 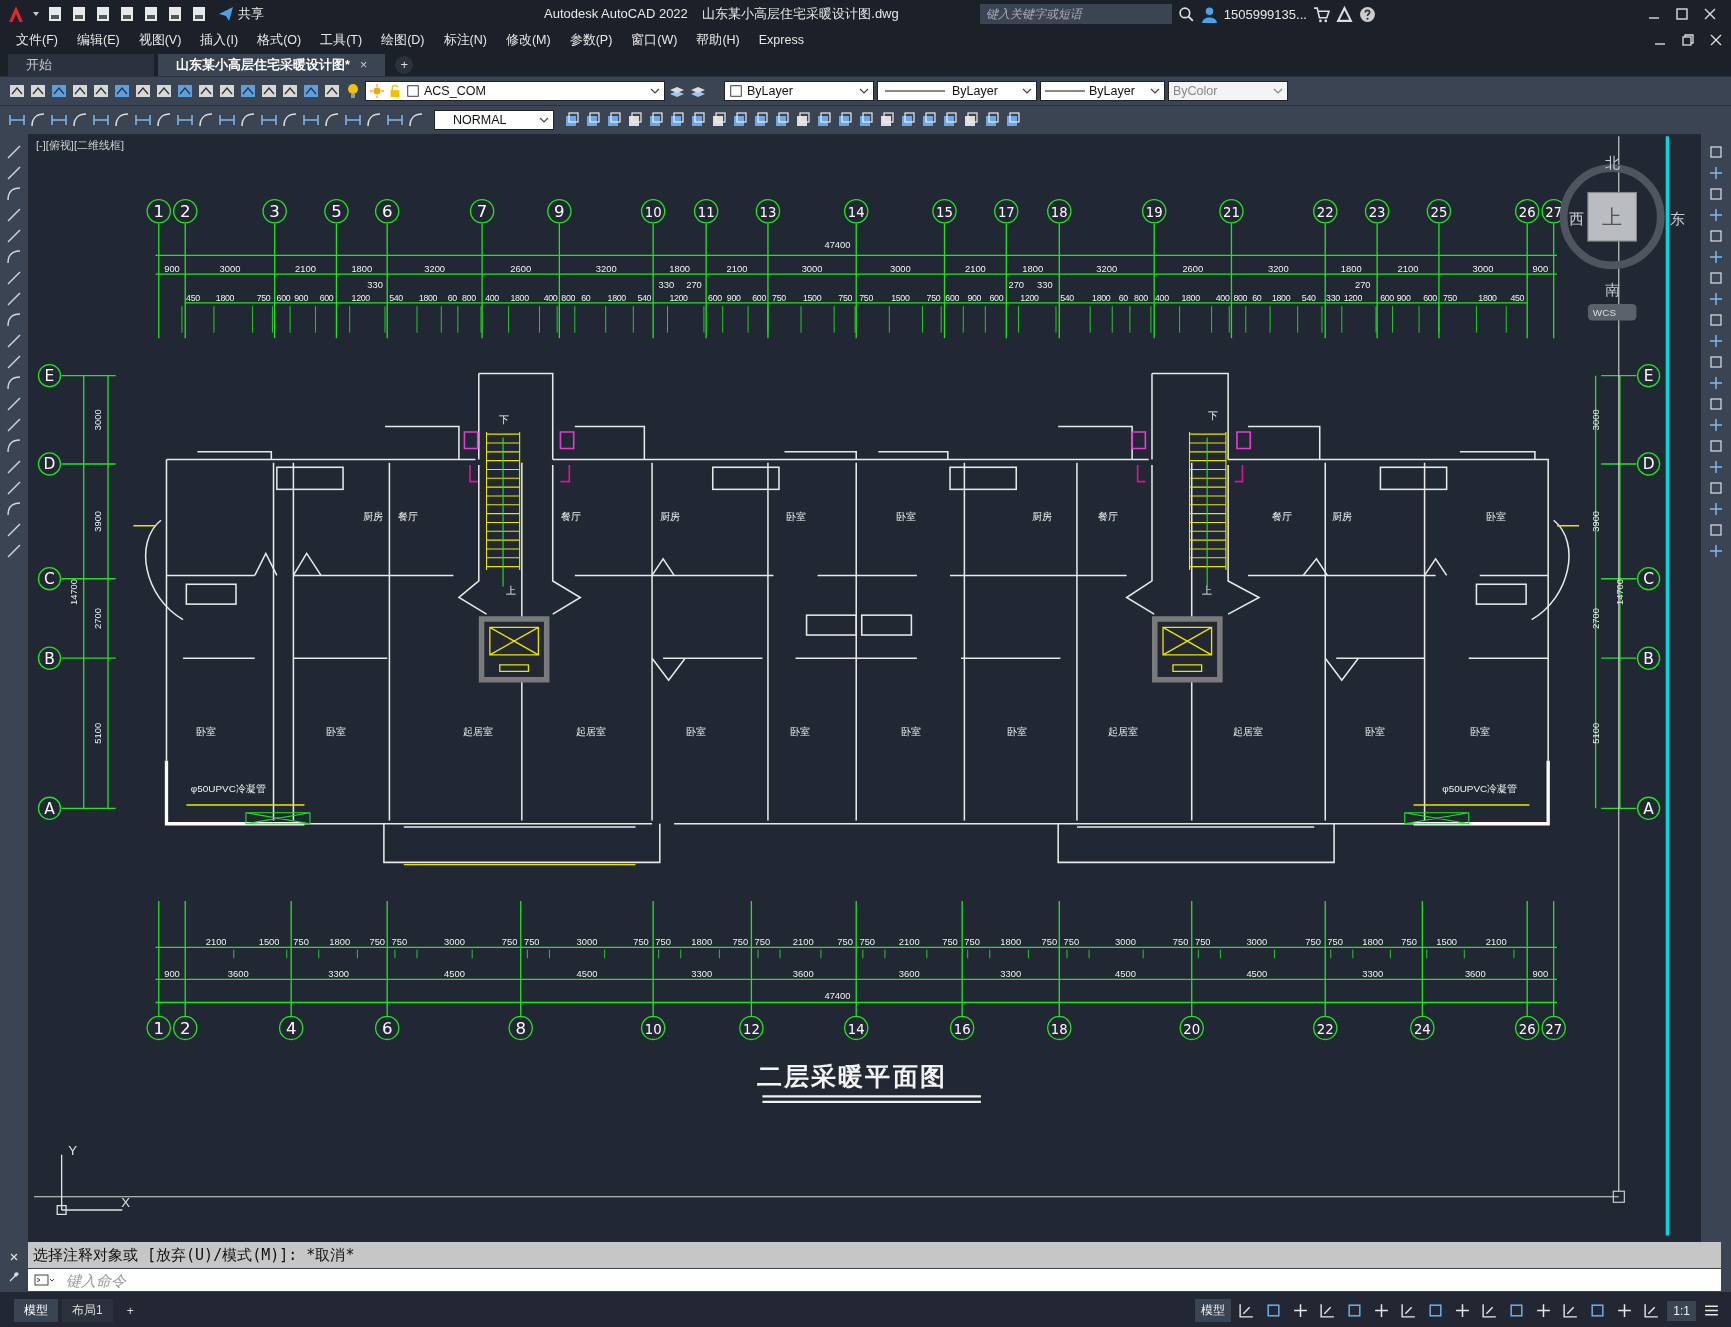 I want to click on viewport-label: [-][俯视][二维线框], so click(x=80, y=145).